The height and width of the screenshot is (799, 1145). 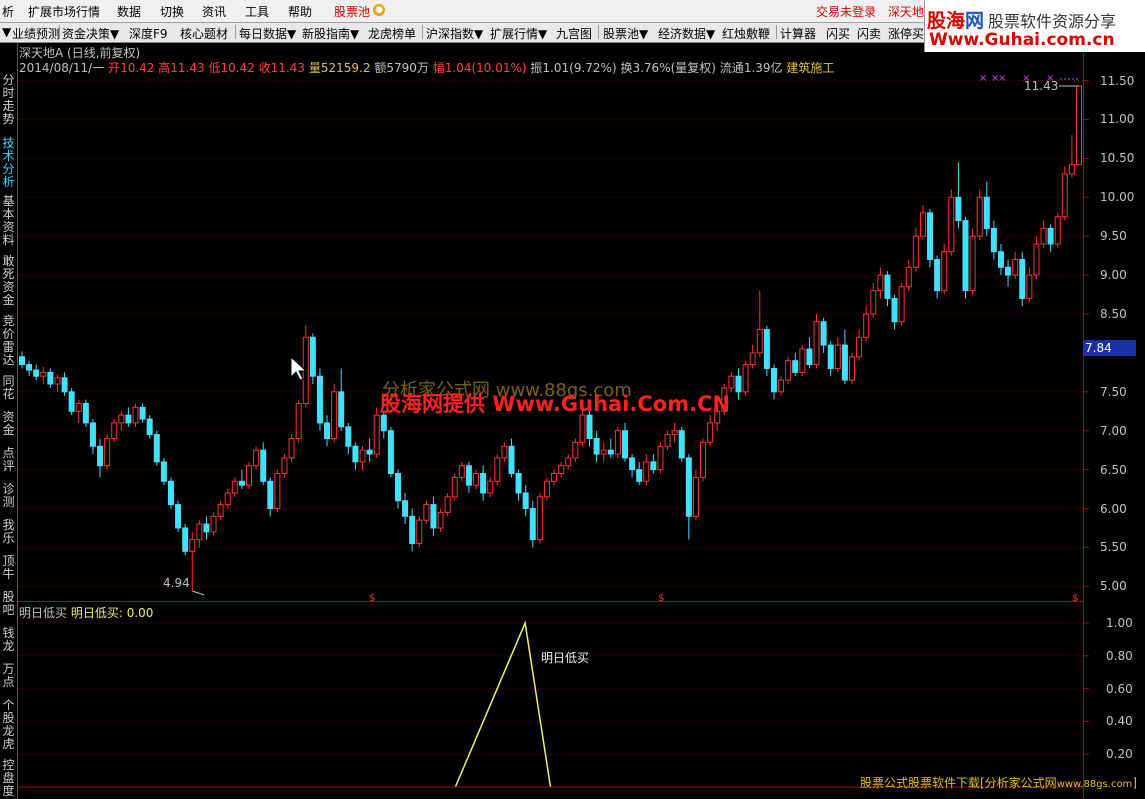 What do you see at coordinates (1119, 623) in the screenshot?
I see `indicator-tick-label: 1.00` at bounding box center [1119, 623].